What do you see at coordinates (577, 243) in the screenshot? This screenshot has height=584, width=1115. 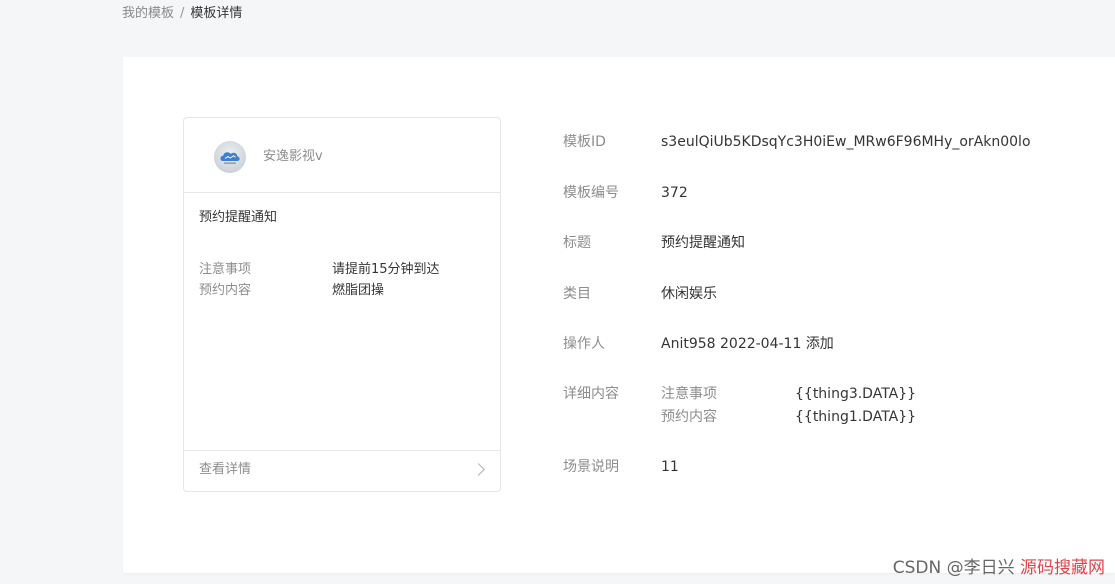 I see `title-label: 标题` at bounding box center [577, 243].